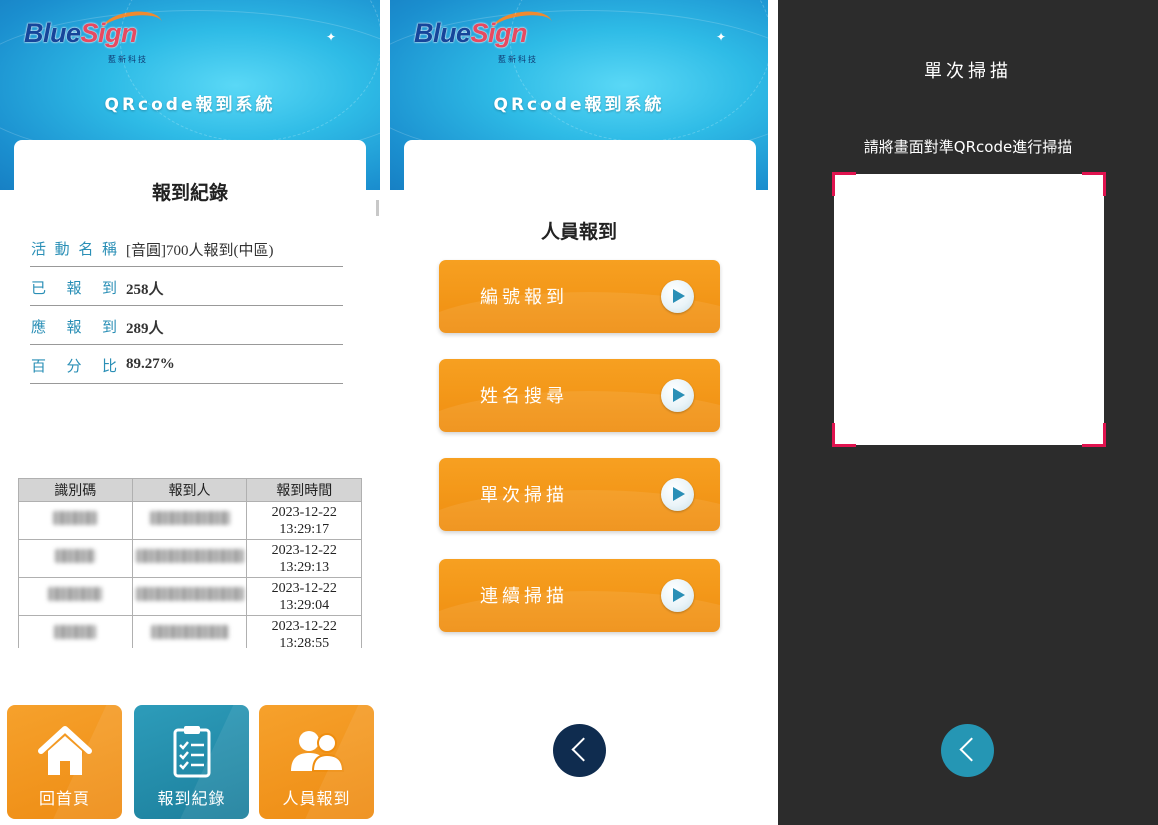 The image size is (1158, 825). What do you see at coordinates (186, 286) in the screenshot?
I see `info-row-checked-in: 已報到 258人` at bounding box center [186, 286].